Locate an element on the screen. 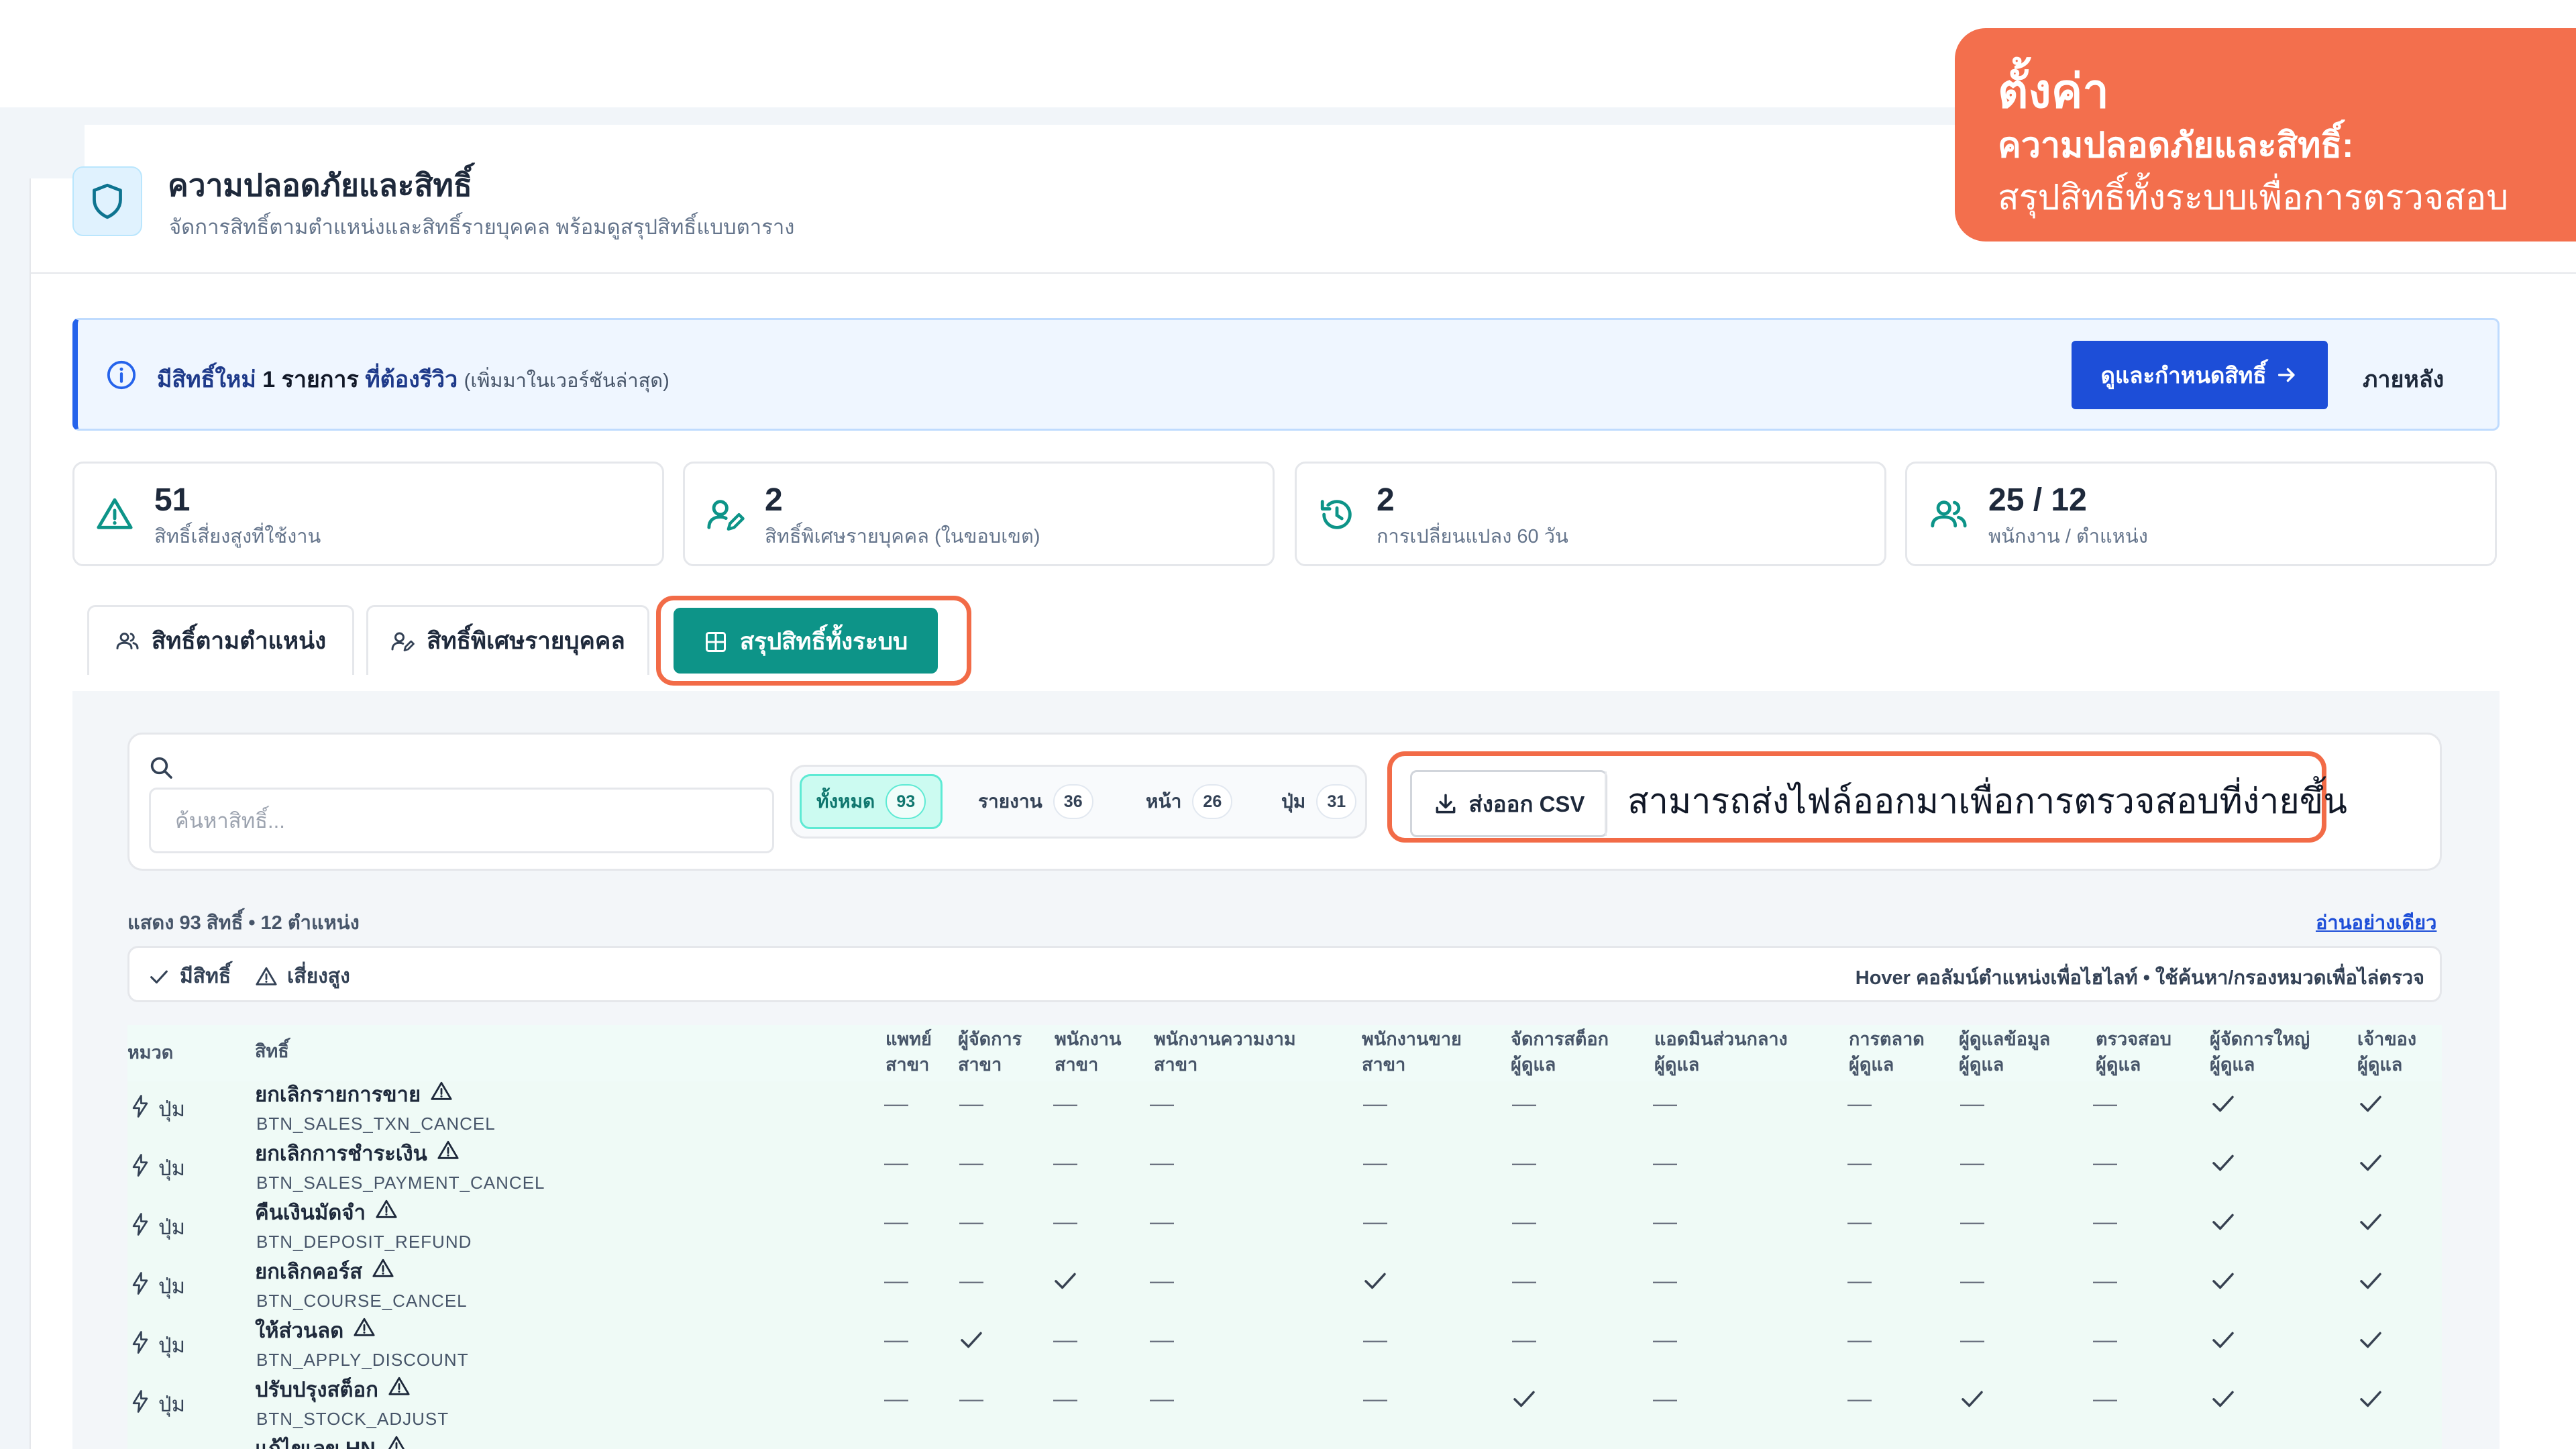 The image size is (2576, 1449). stat-value: 51 is located at coordinates (172, 500).